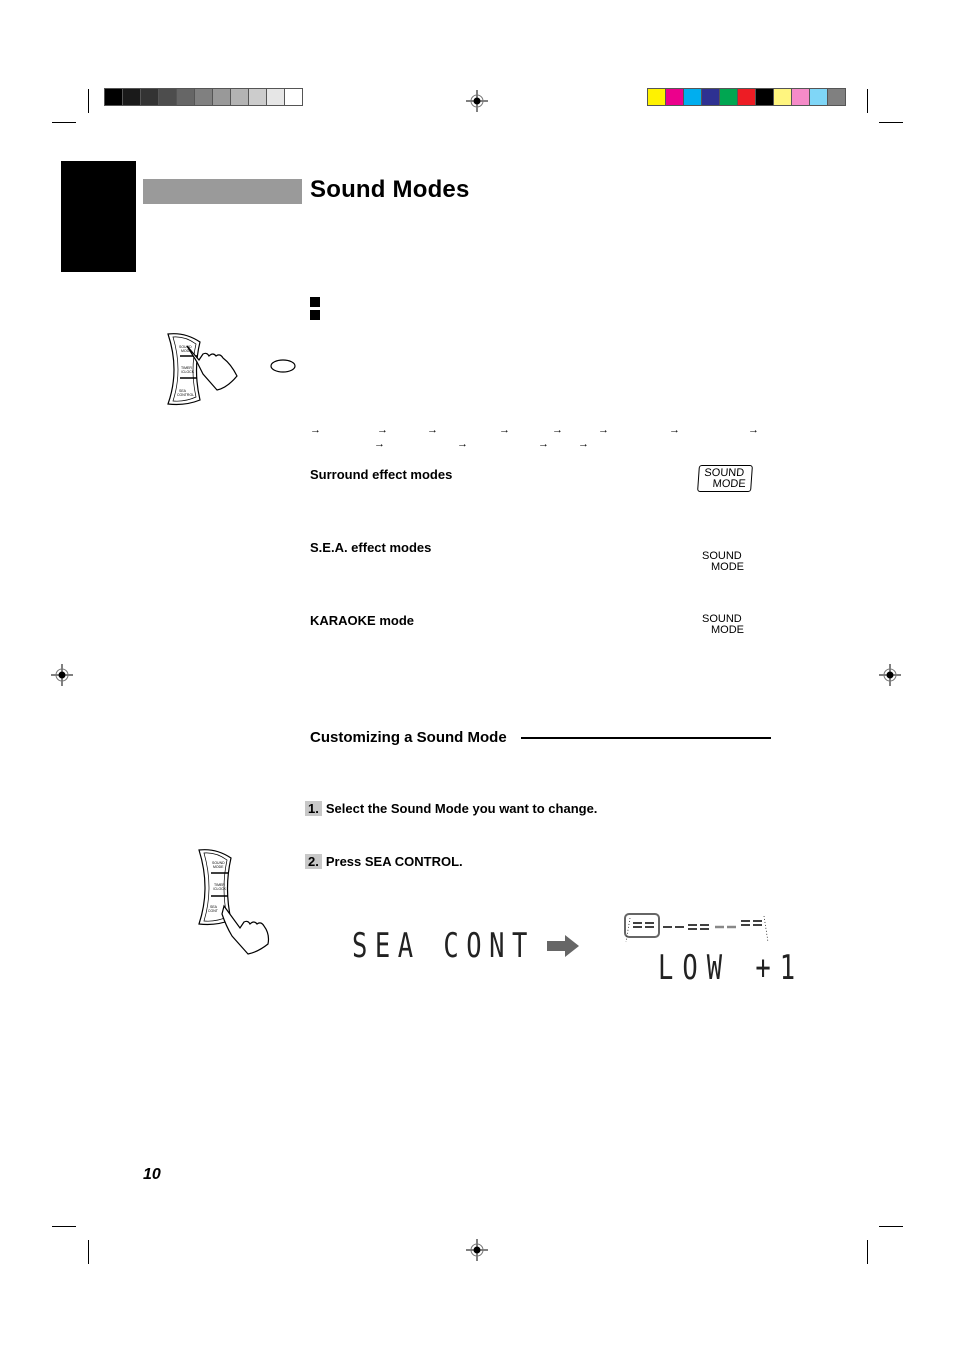  Describe the element at coordinates (152, 1174) in the screenshot. I see `page-number: 10` at that location.